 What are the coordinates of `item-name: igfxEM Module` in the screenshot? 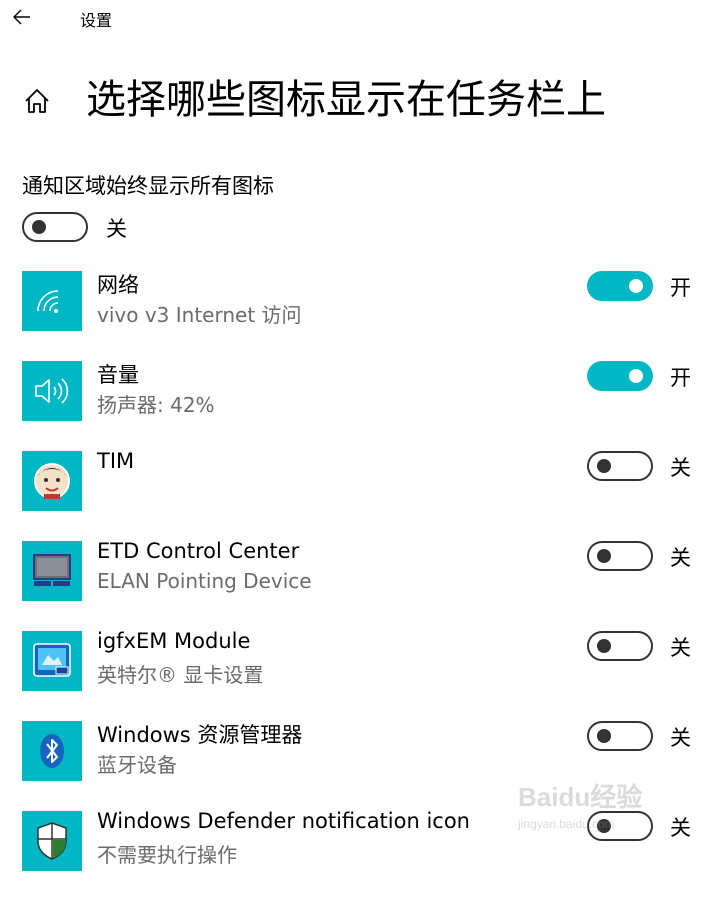 It's located at (174, 641).